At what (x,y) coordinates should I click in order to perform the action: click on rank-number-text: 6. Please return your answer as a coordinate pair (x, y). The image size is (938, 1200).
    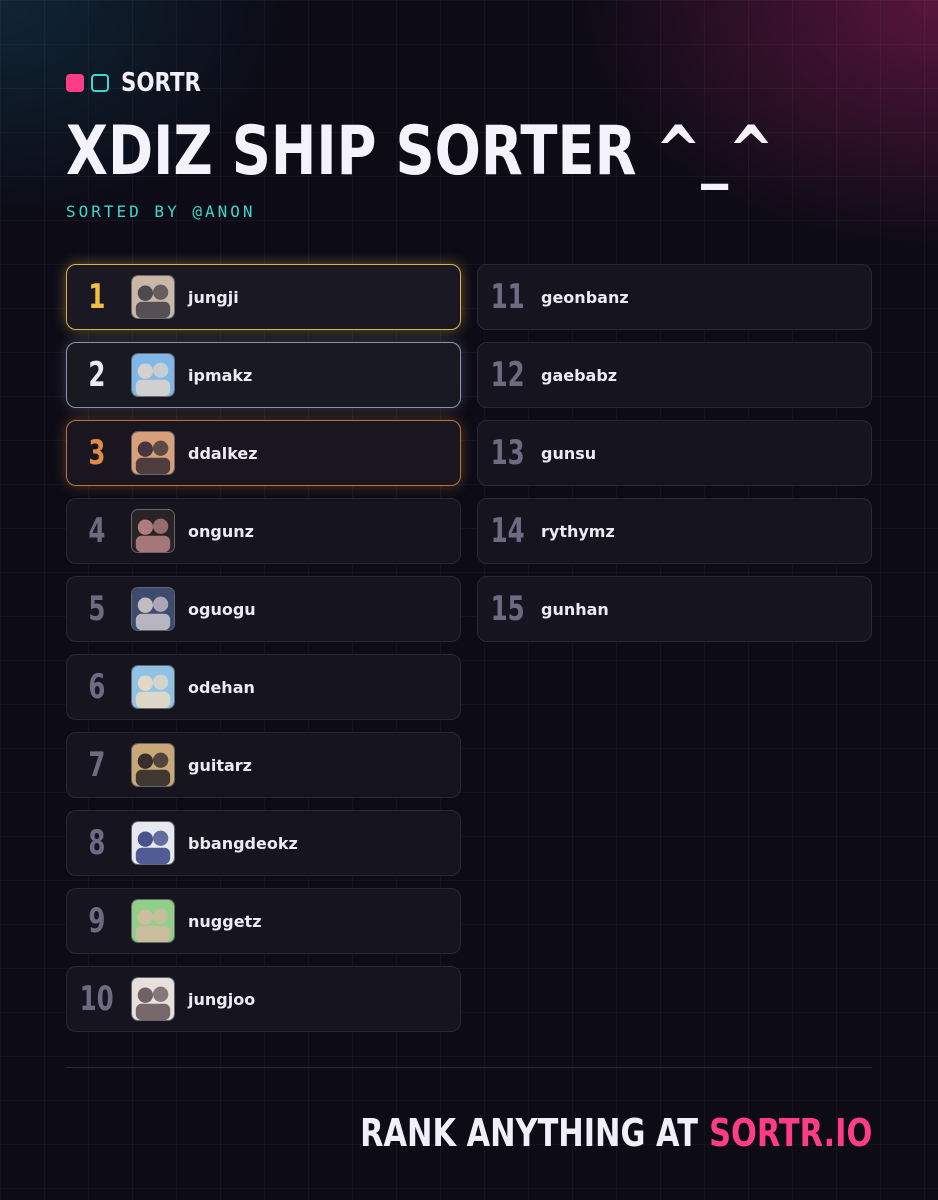
    Looking at the image, I should click on (97, 687).